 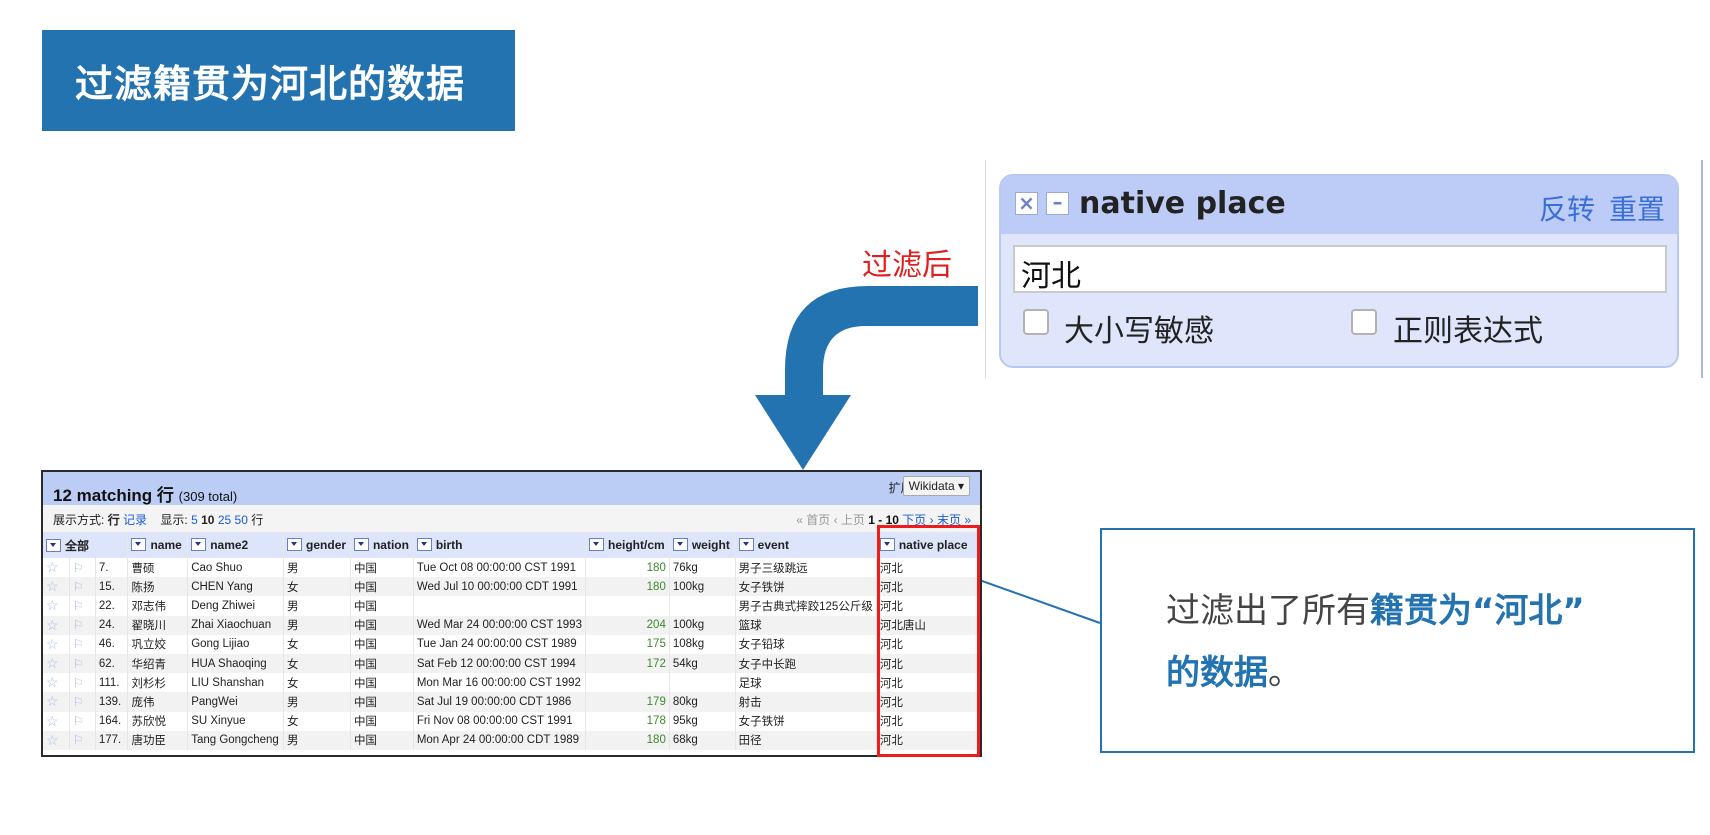 What do you see at coordinates (806, 663) in the screenshot?
I see `cell-event: 女子中长跑` at bounding box center [806, 663].